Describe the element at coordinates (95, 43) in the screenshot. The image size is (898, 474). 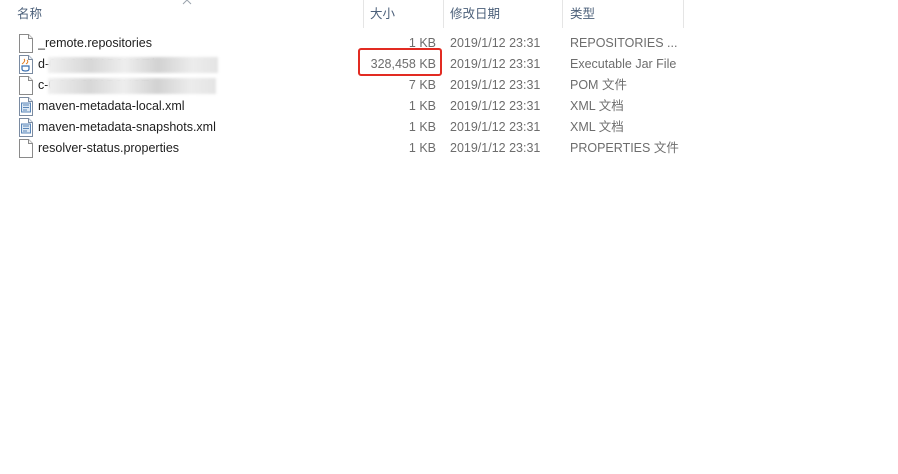
I see `file-name: _remote.repositories` at that location.